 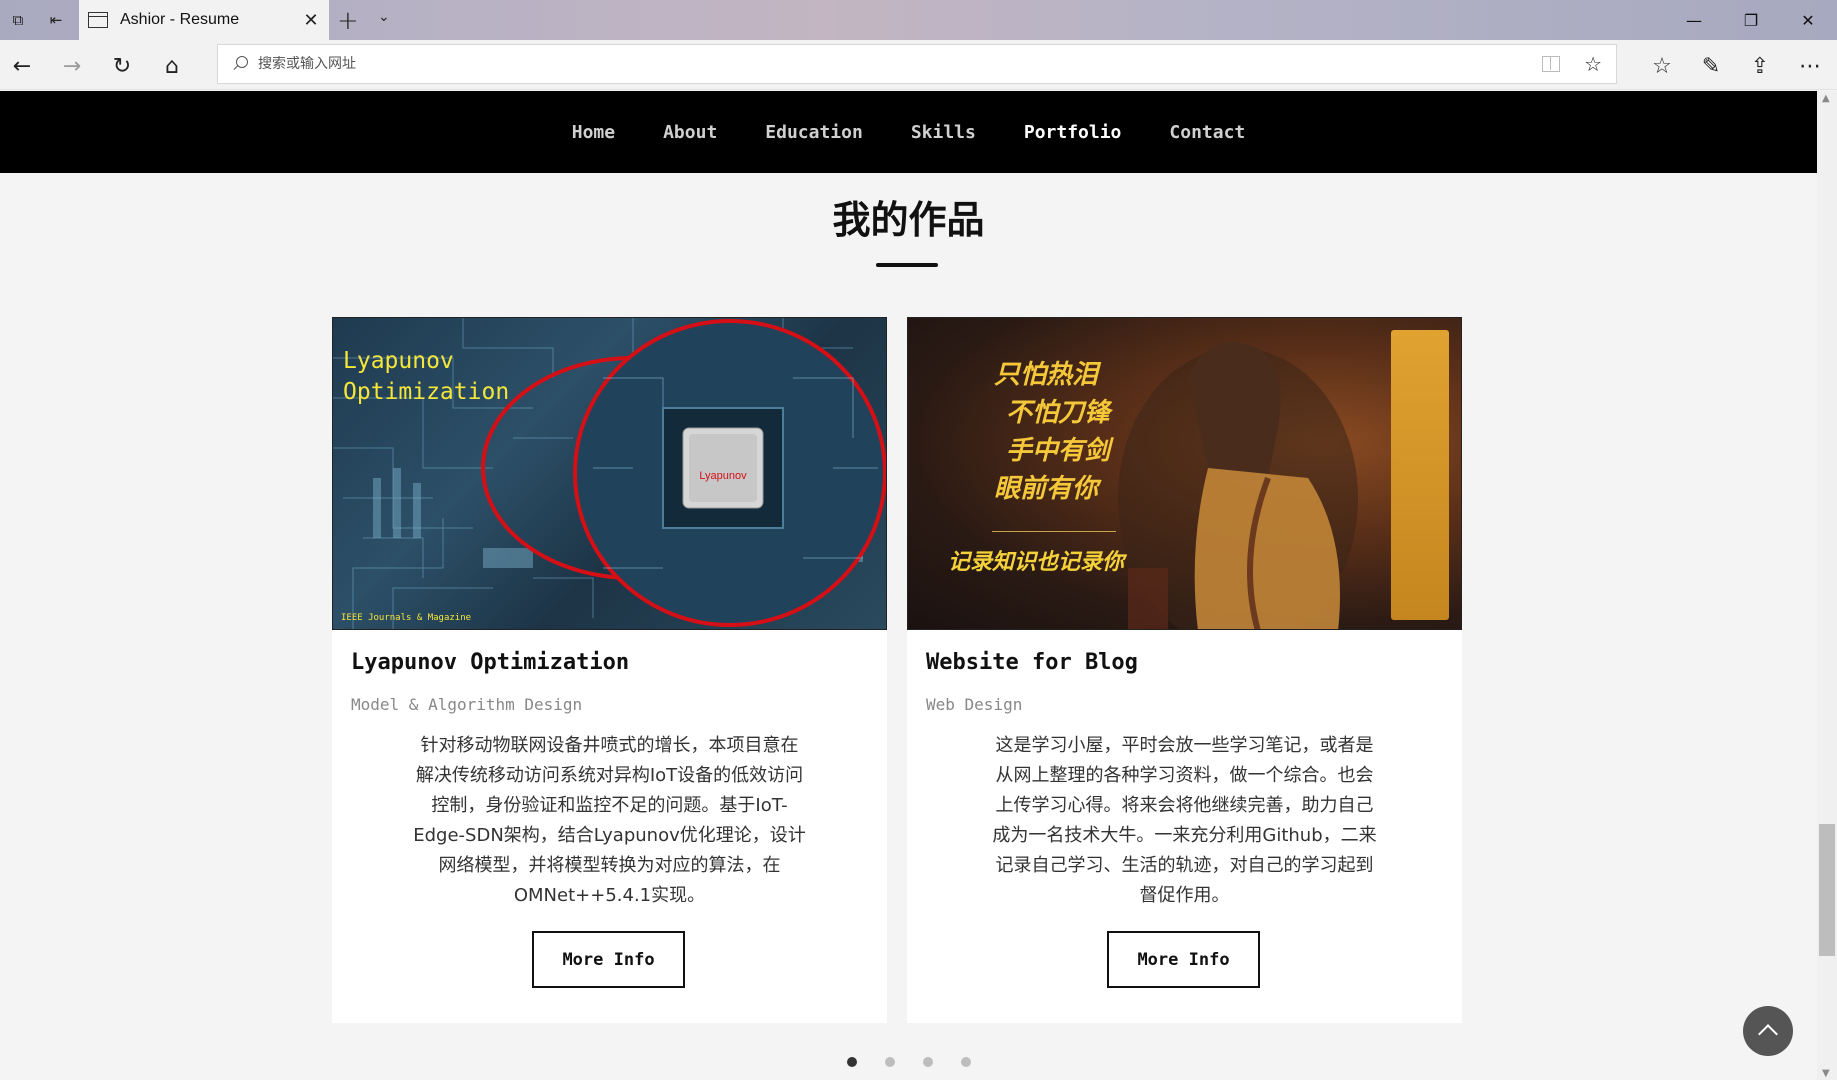 What do you see at coordinates (593, 132) in the screenshot?
I see `nav-home: Home` at bounding box center [593, 132].